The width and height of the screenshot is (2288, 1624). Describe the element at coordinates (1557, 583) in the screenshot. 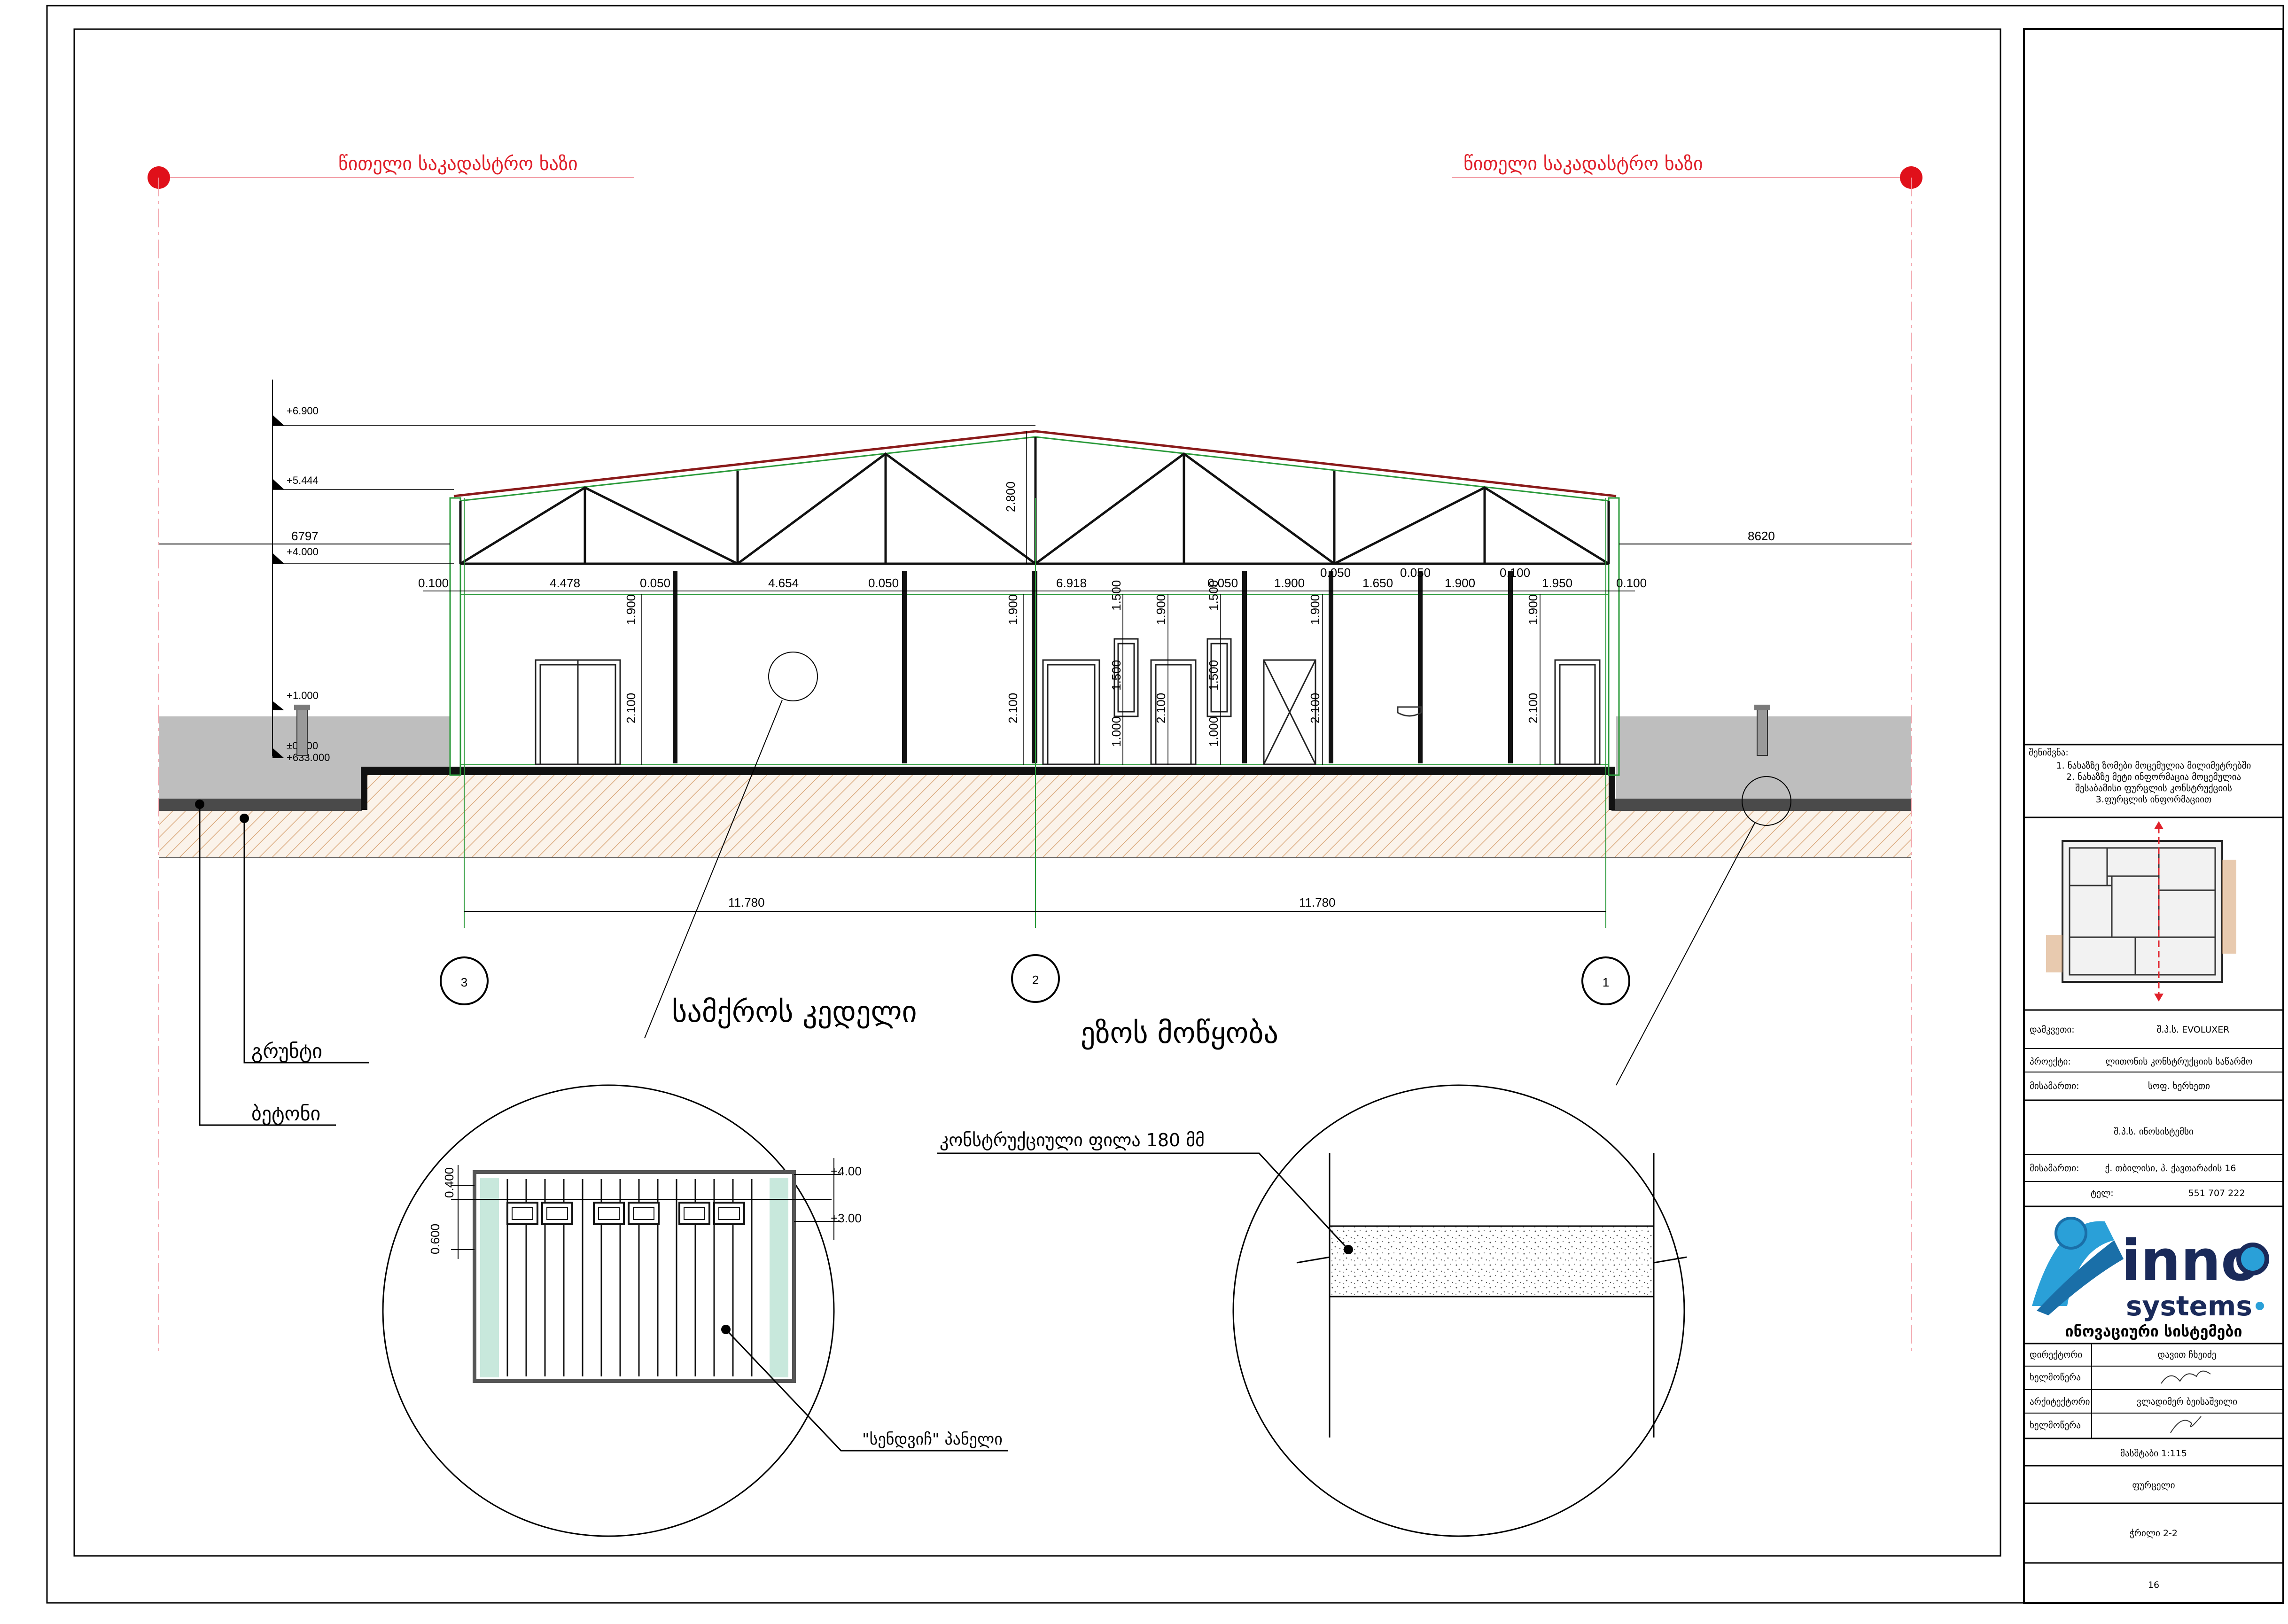

I see `svg-text: 1.950` at that location.